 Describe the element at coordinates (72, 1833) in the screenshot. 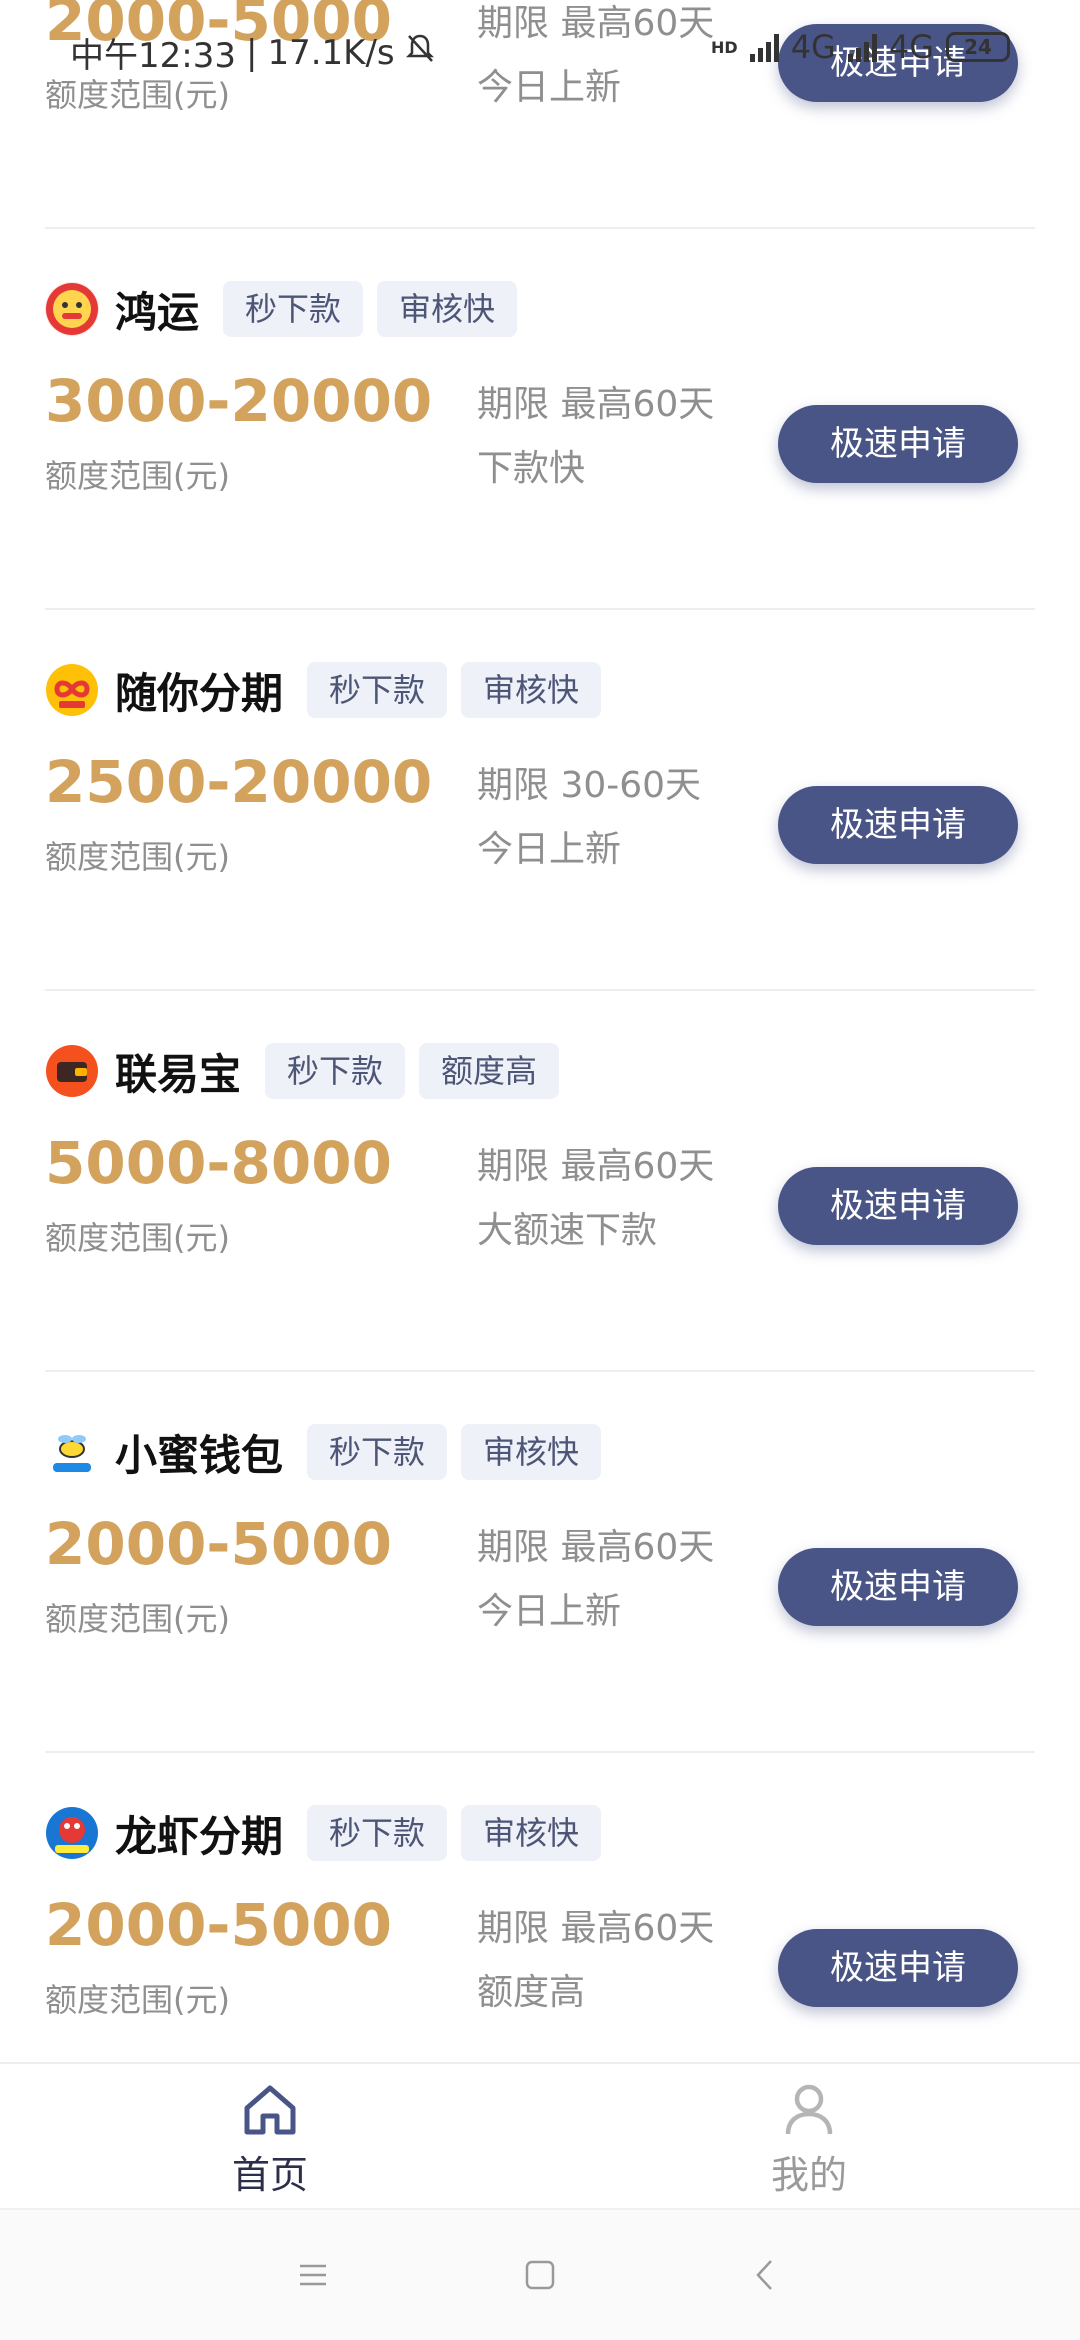

I see `lobster-logo-icon` at that location.